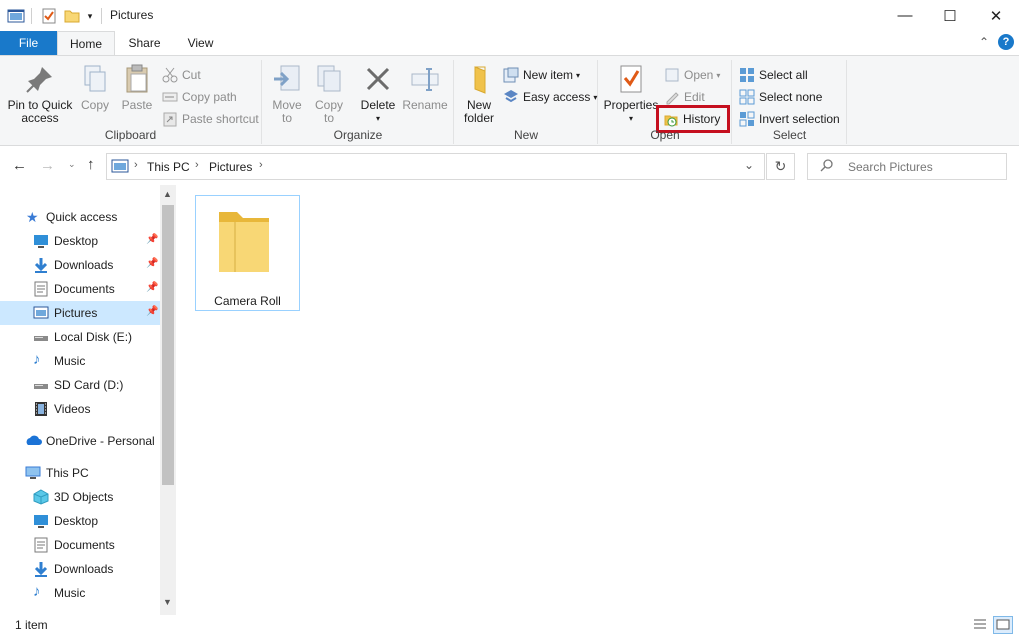 The image size is (1019, 636). I want to click on search-input: Search Pictures, so click(890, 167).